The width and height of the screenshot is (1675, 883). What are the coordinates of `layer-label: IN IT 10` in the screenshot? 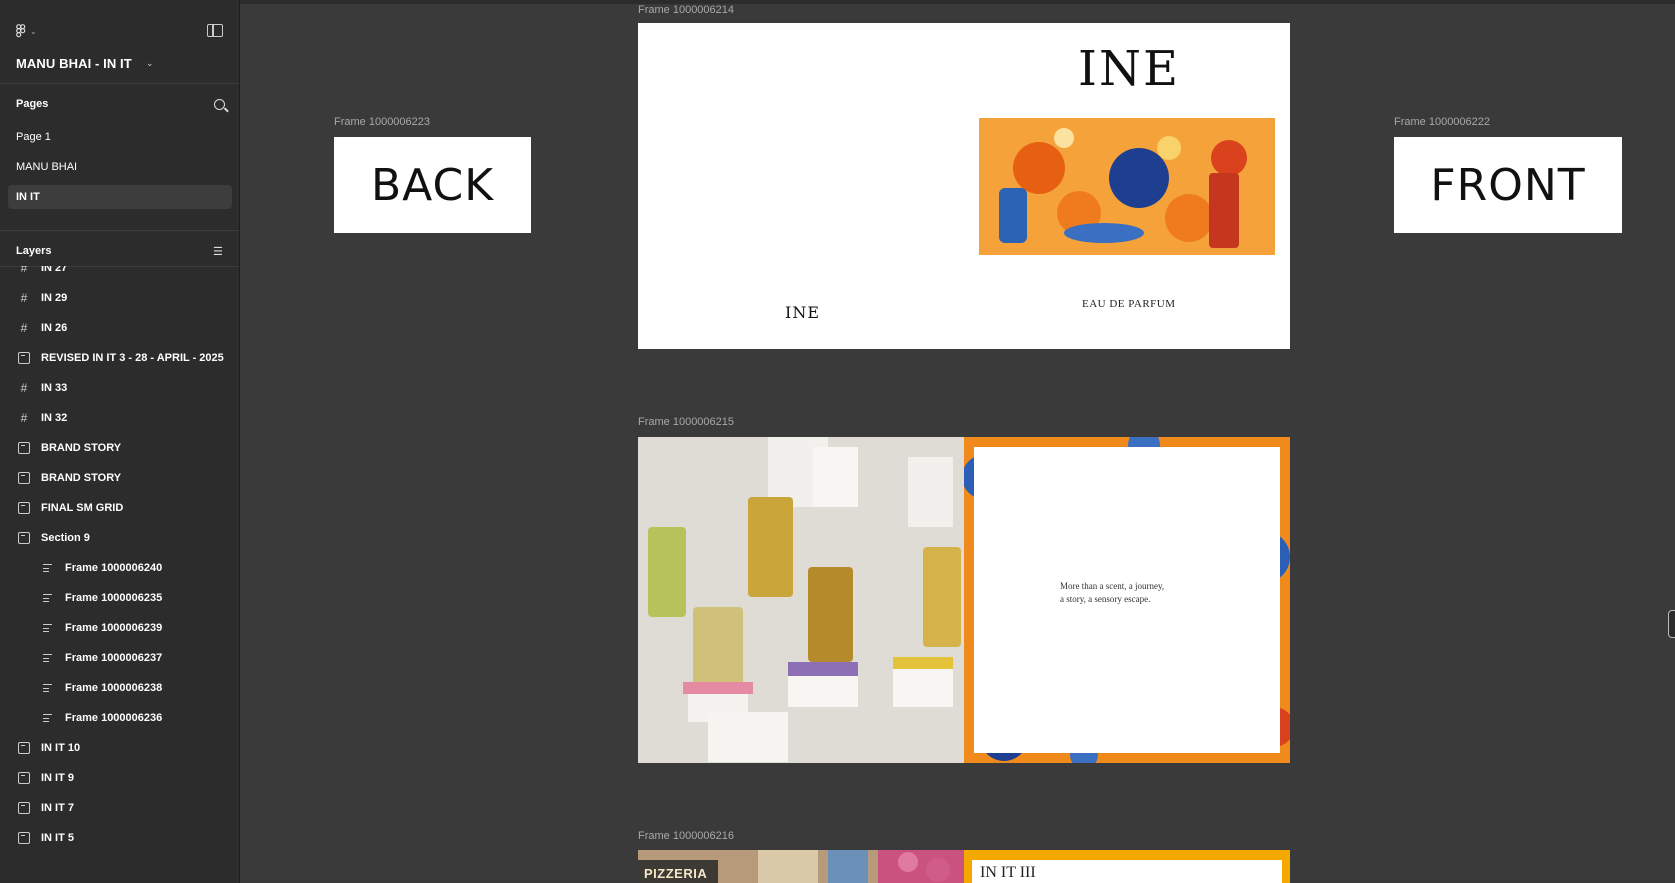 It's located at (61, 748).